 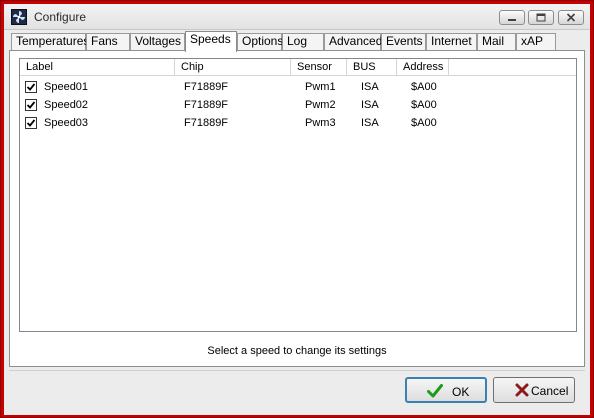 What do you see at coordinates (461, 392) in the screenshot?
I see `ok-button-label: OK` at bounding box center [461, 392].